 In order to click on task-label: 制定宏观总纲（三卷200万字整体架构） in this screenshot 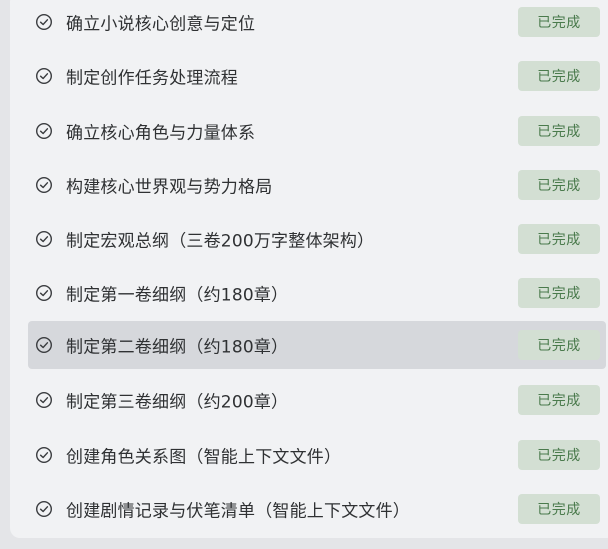, I will do `click(220, 241)`.